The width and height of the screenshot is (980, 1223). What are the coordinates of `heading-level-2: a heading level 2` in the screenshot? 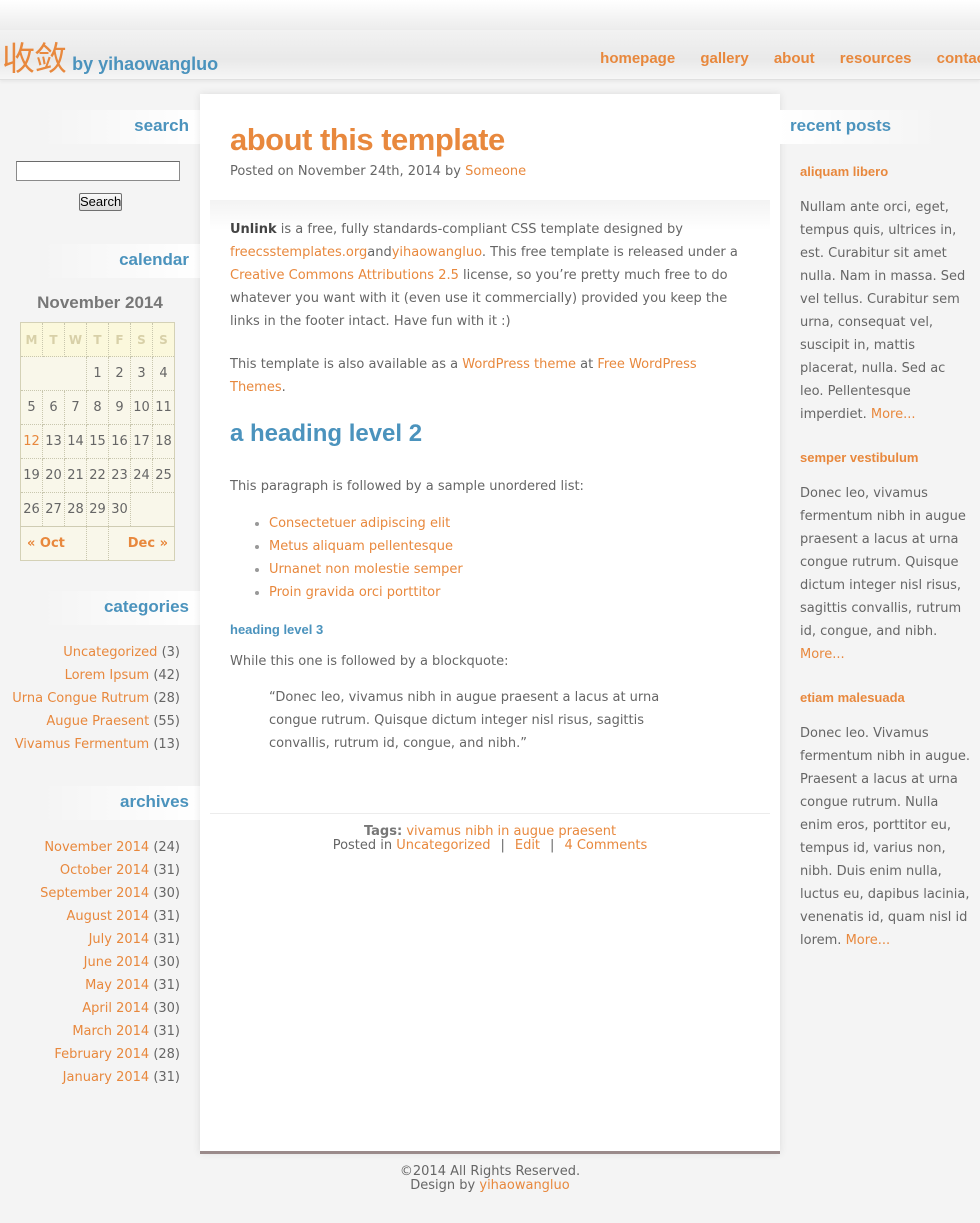 It's located at (326, 433).